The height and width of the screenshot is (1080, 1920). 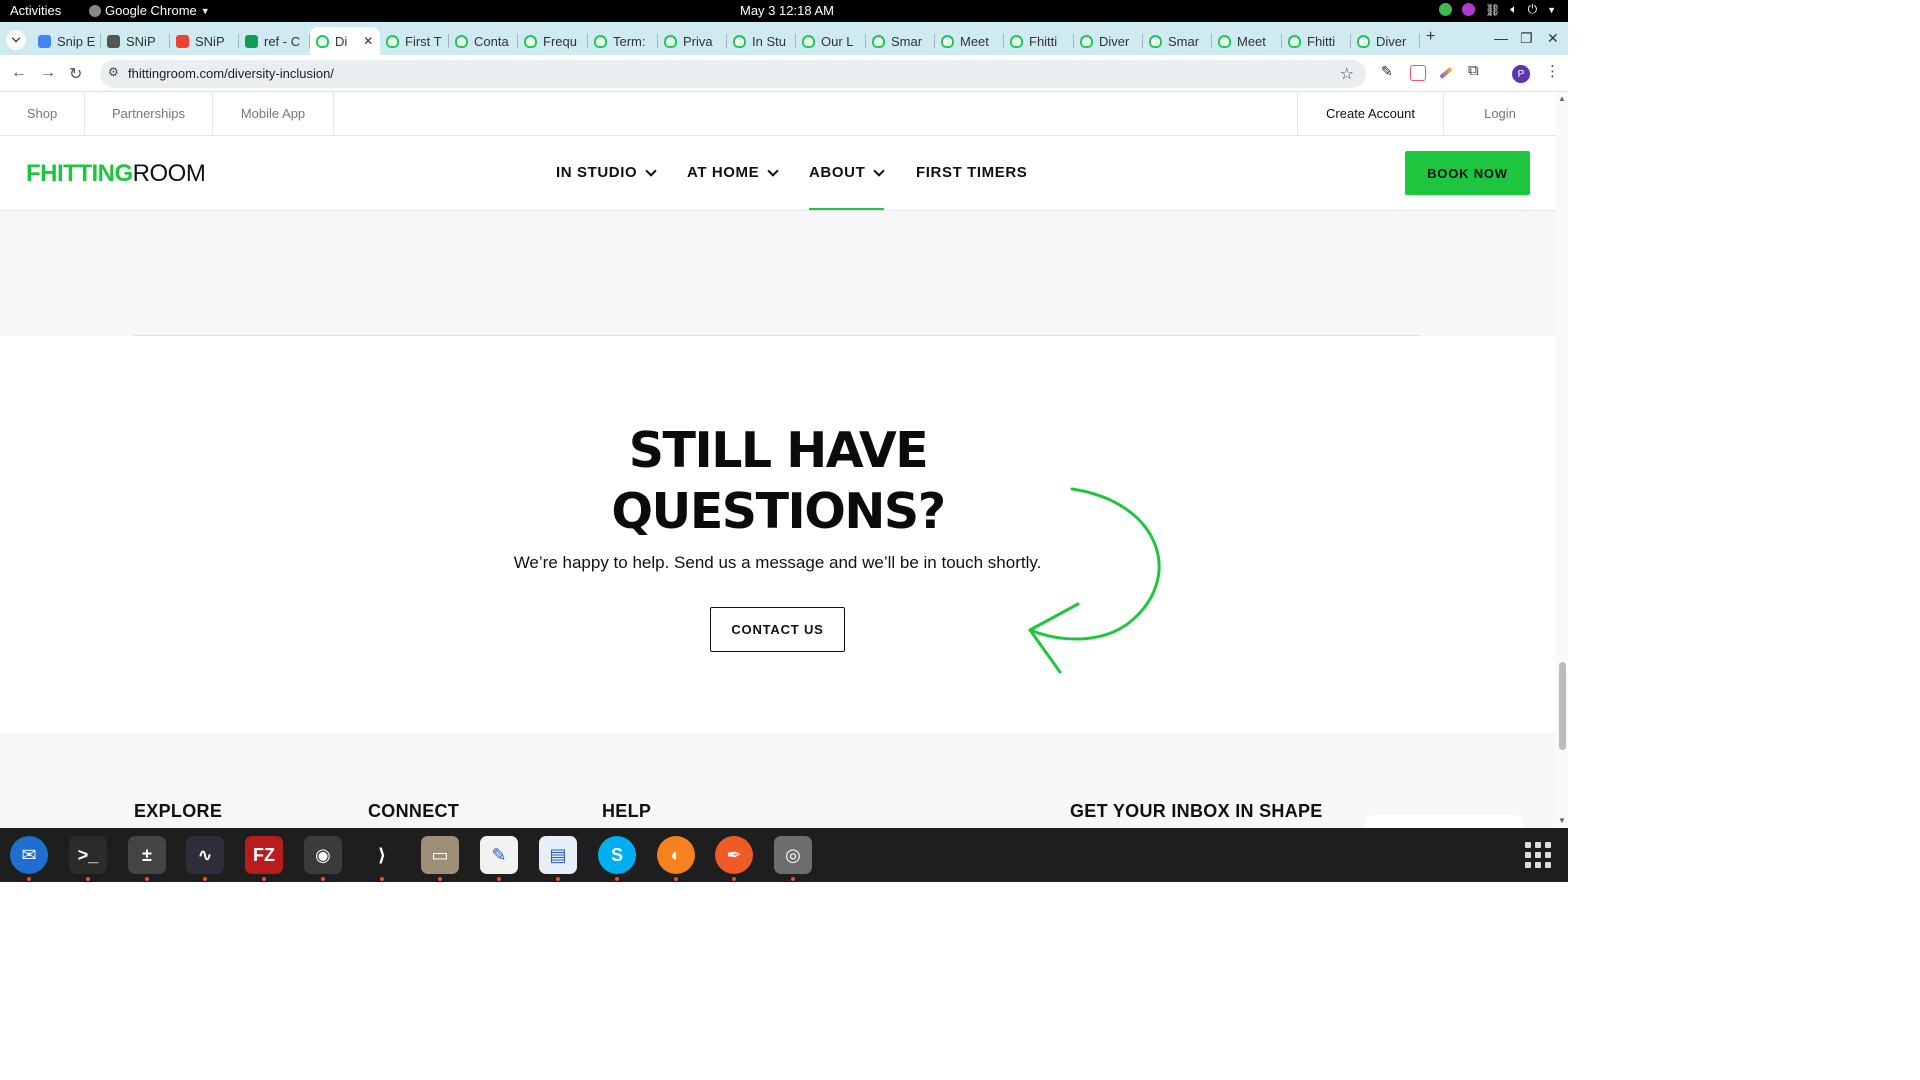 What do you see at coordinates (42, 113) in the screenshot?
I see `utility-link-shop: Shop` at bounding box center [42, 113].